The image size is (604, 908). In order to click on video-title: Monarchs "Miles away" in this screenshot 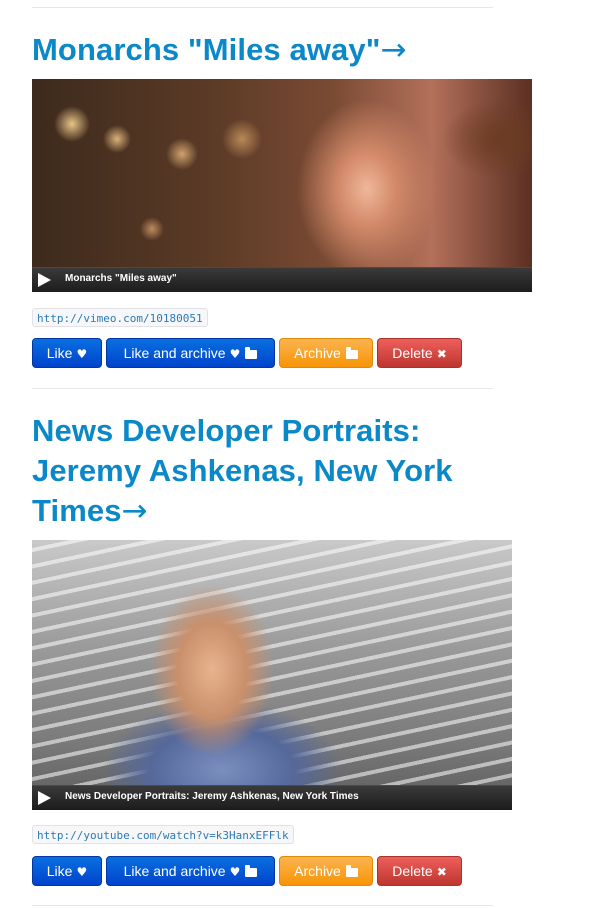, I will do `click(121, 278)`.